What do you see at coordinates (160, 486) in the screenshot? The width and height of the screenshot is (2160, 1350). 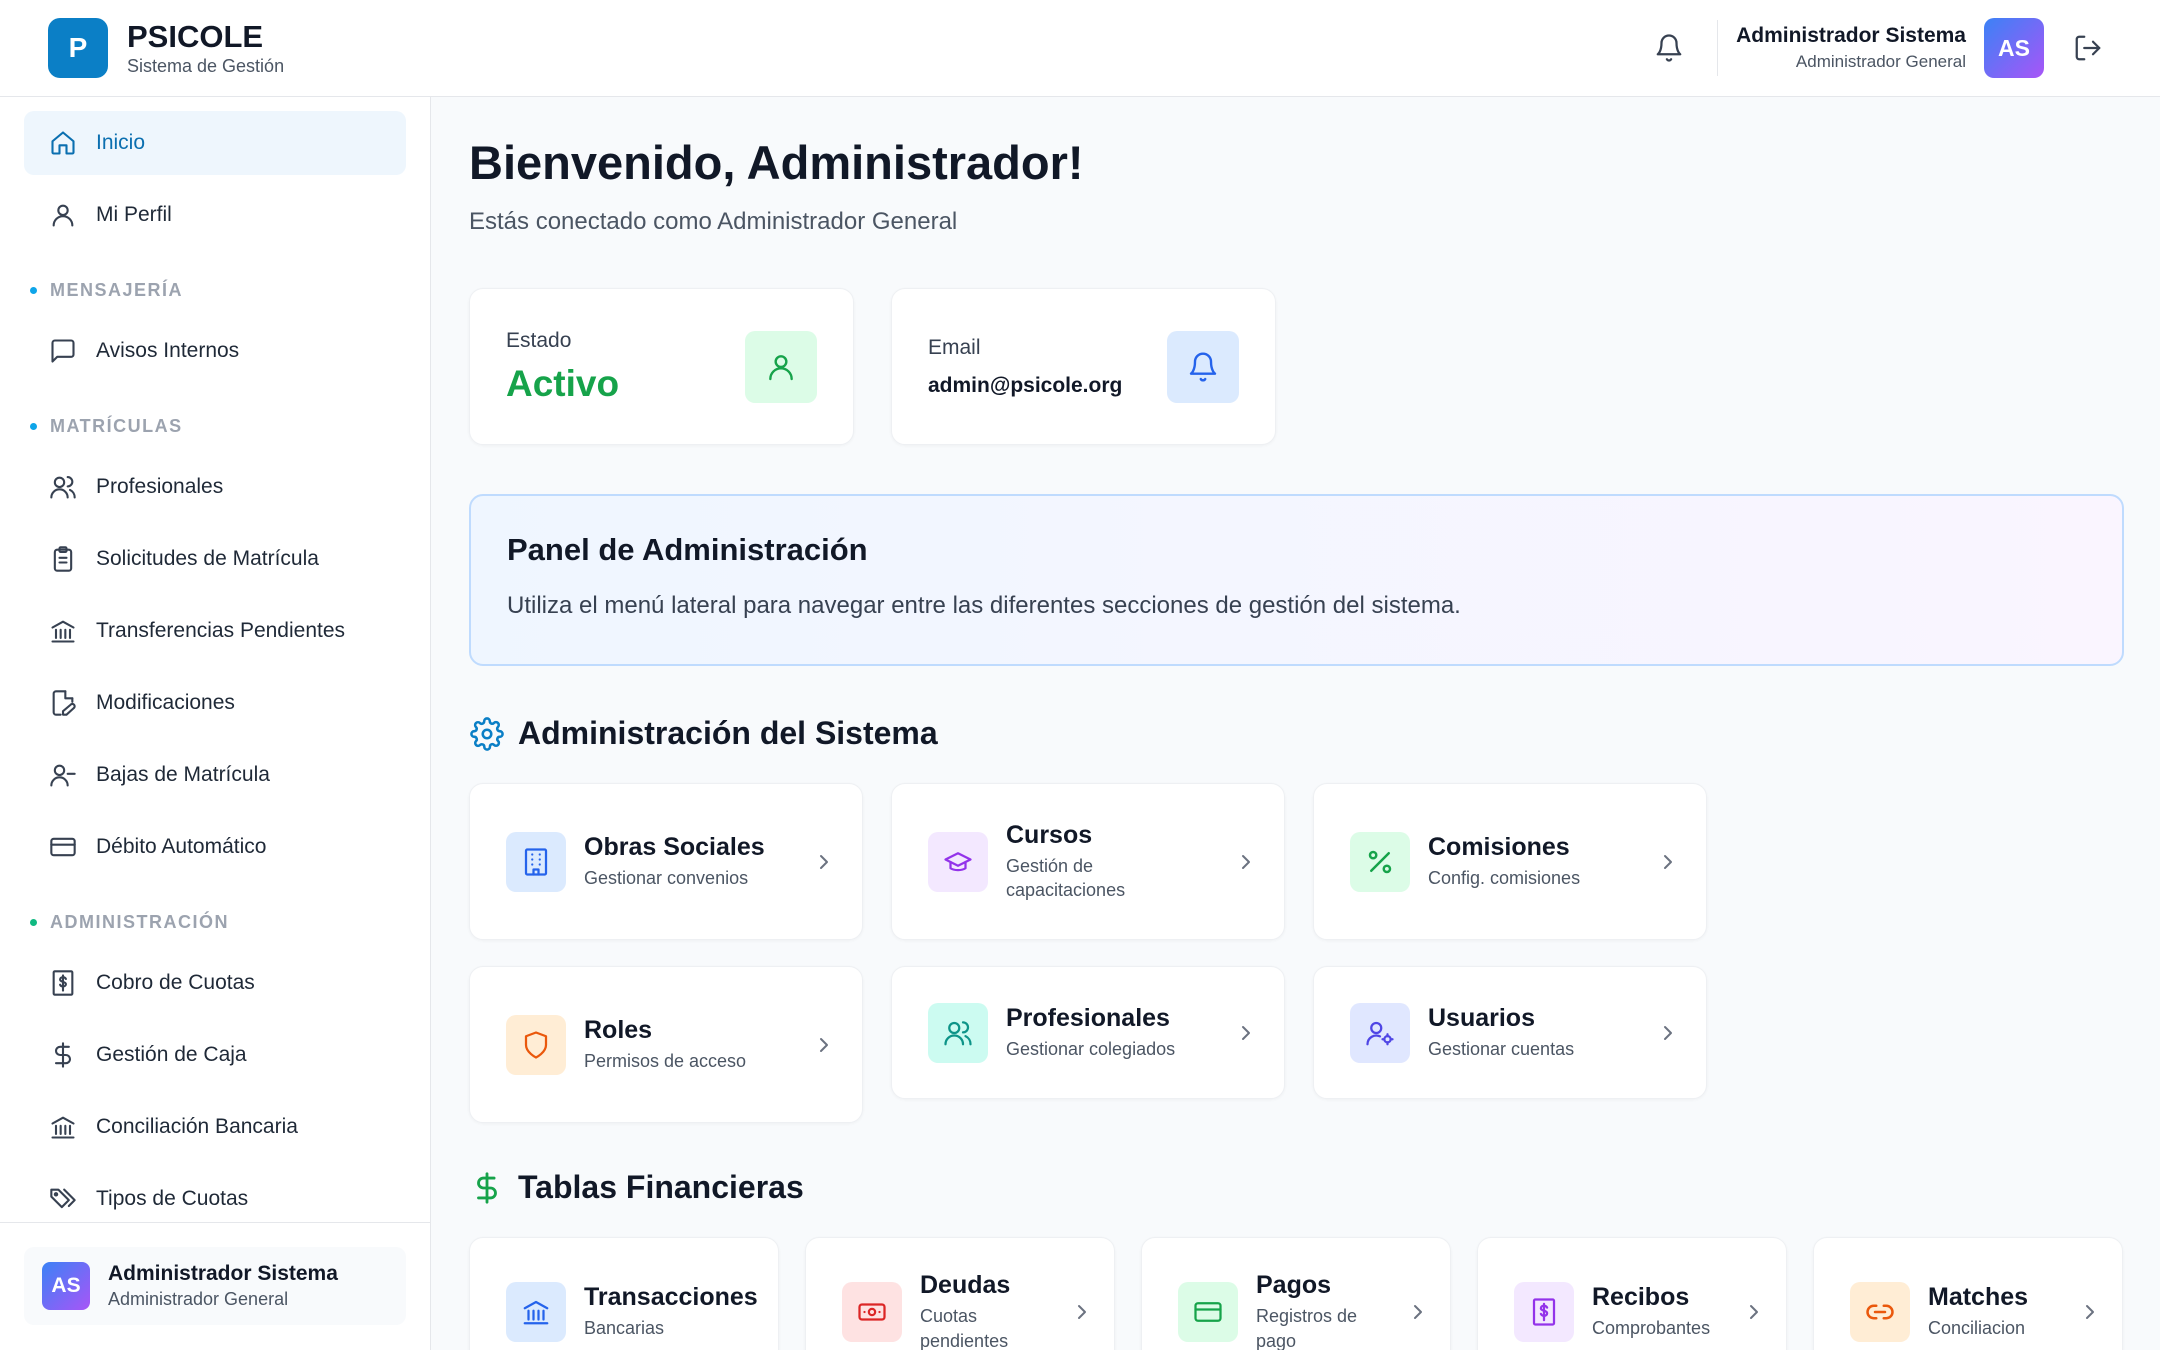 I see `sidebar-item-label: Profesionales` at bounding box center [160, 486].